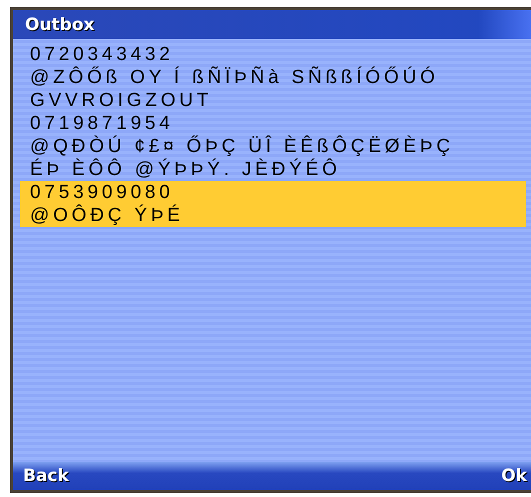 The height and width of the screenshot is (497, 531). Describe the element at coordinates (102, 123) in the screenshot. I see `phone-number: 0719871954` at that location.